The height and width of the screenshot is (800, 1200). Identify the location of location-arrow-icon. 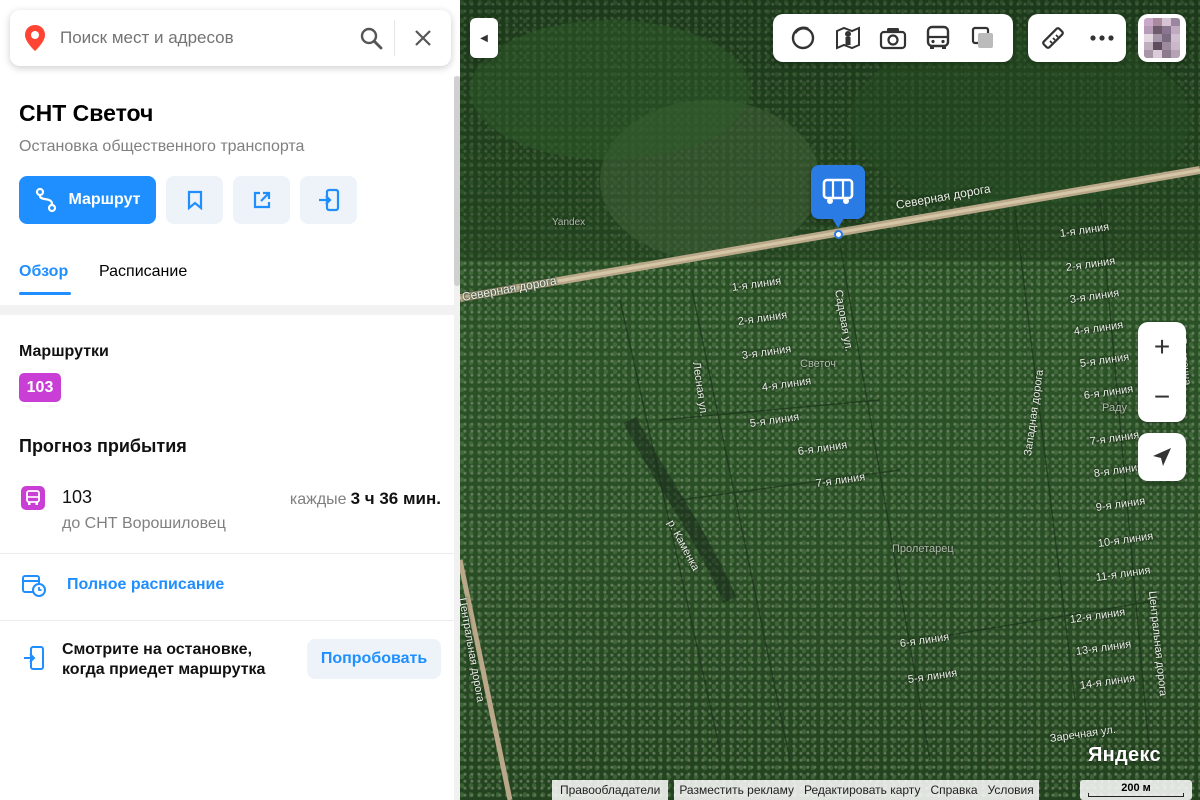
(1162, 457).